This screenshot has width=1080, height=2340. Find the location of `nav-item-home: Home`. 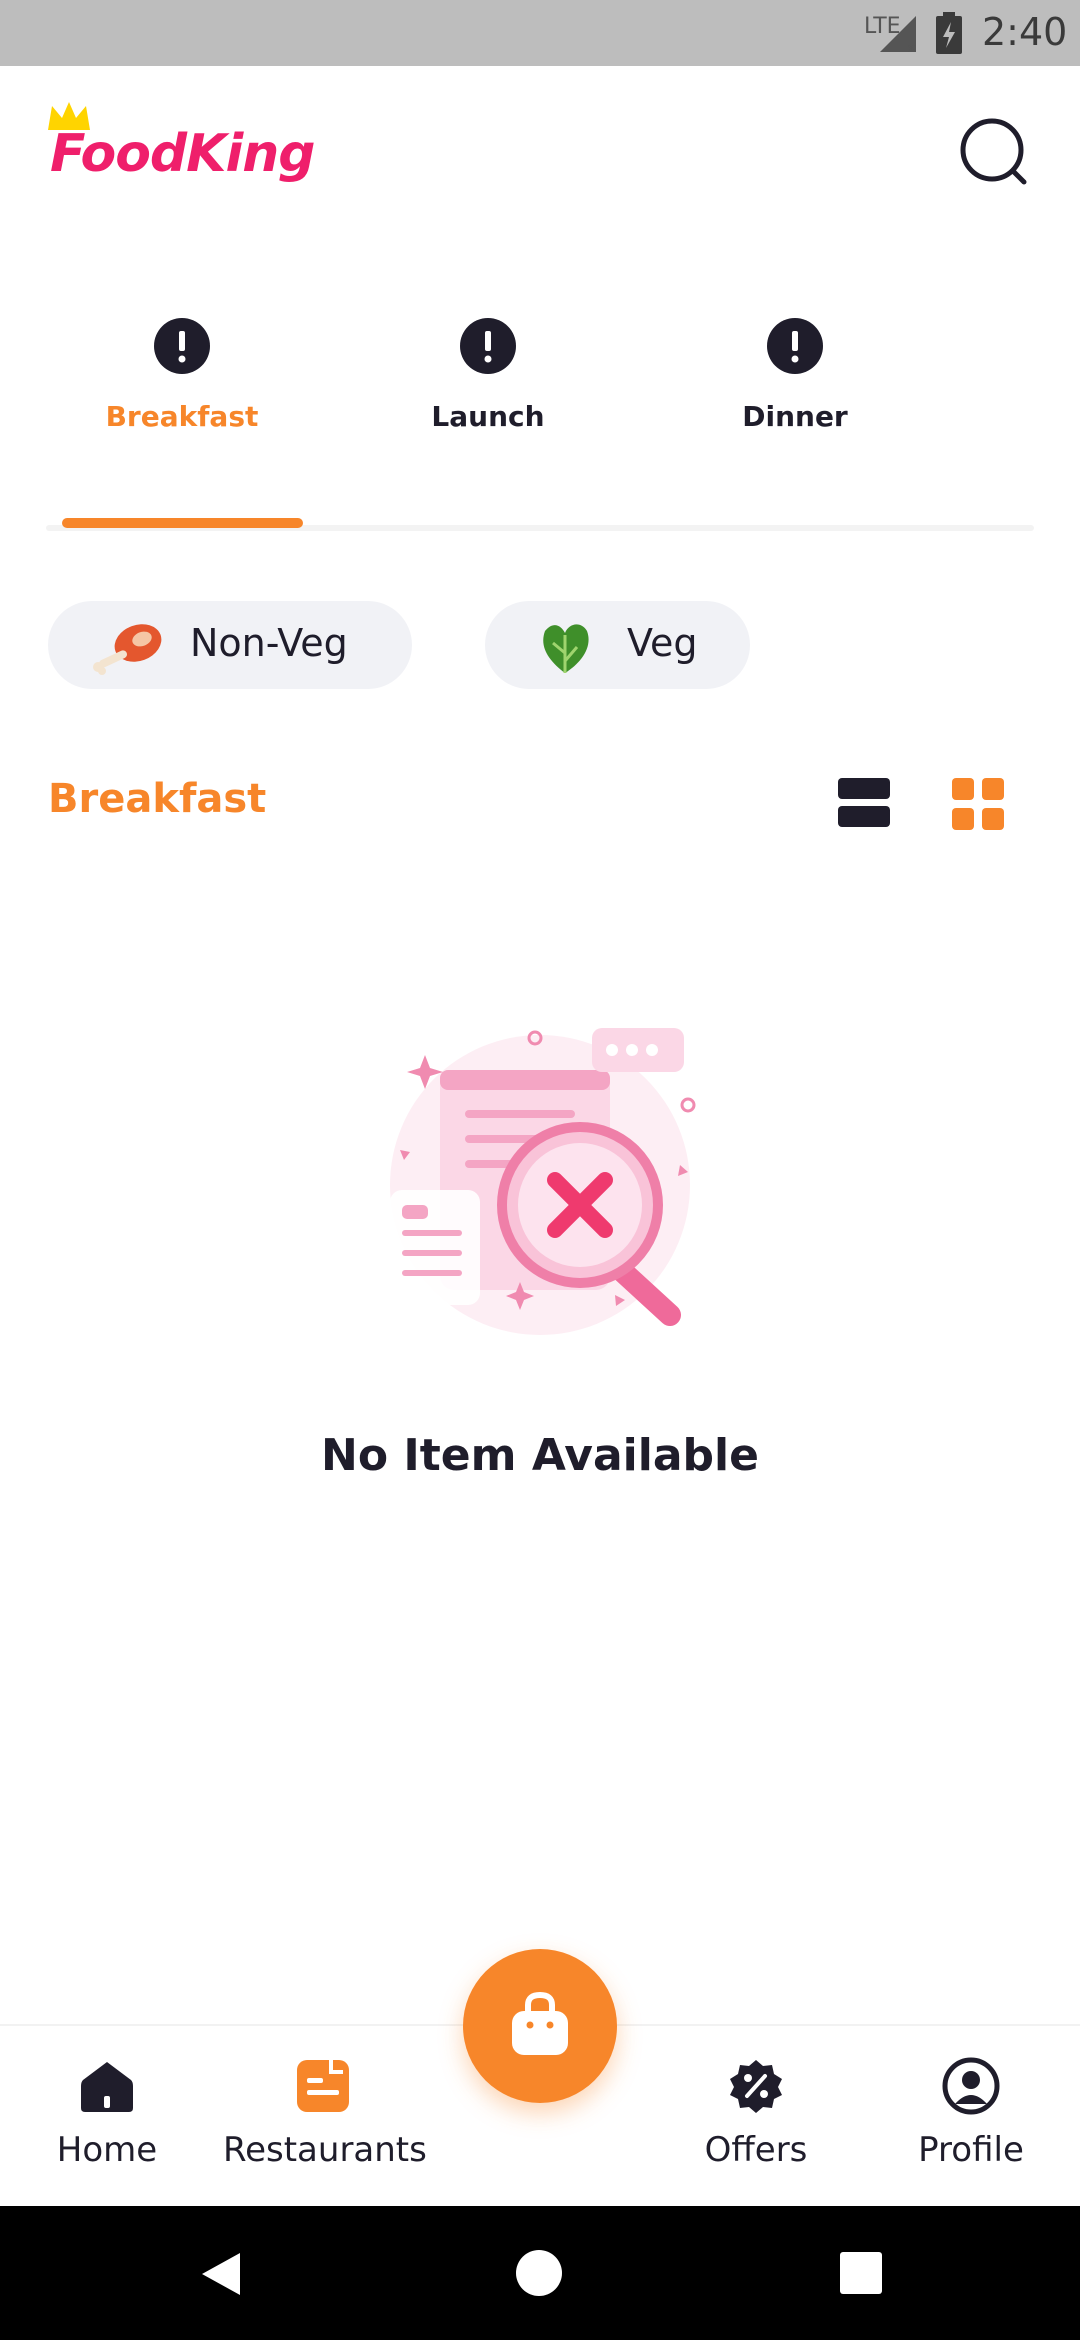

nav-item-home: Home is located at coordinates (107, 2113).